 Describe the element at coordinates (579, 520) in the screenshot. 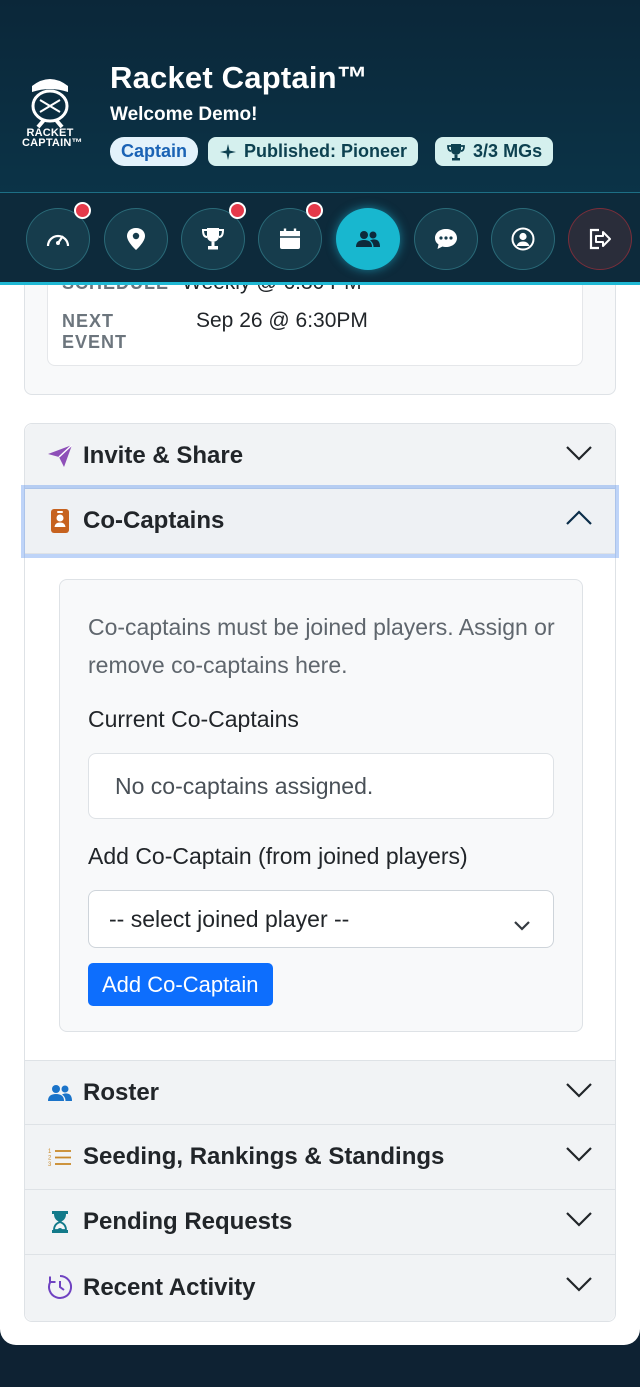

I see `chevron-up-icon` at that location.